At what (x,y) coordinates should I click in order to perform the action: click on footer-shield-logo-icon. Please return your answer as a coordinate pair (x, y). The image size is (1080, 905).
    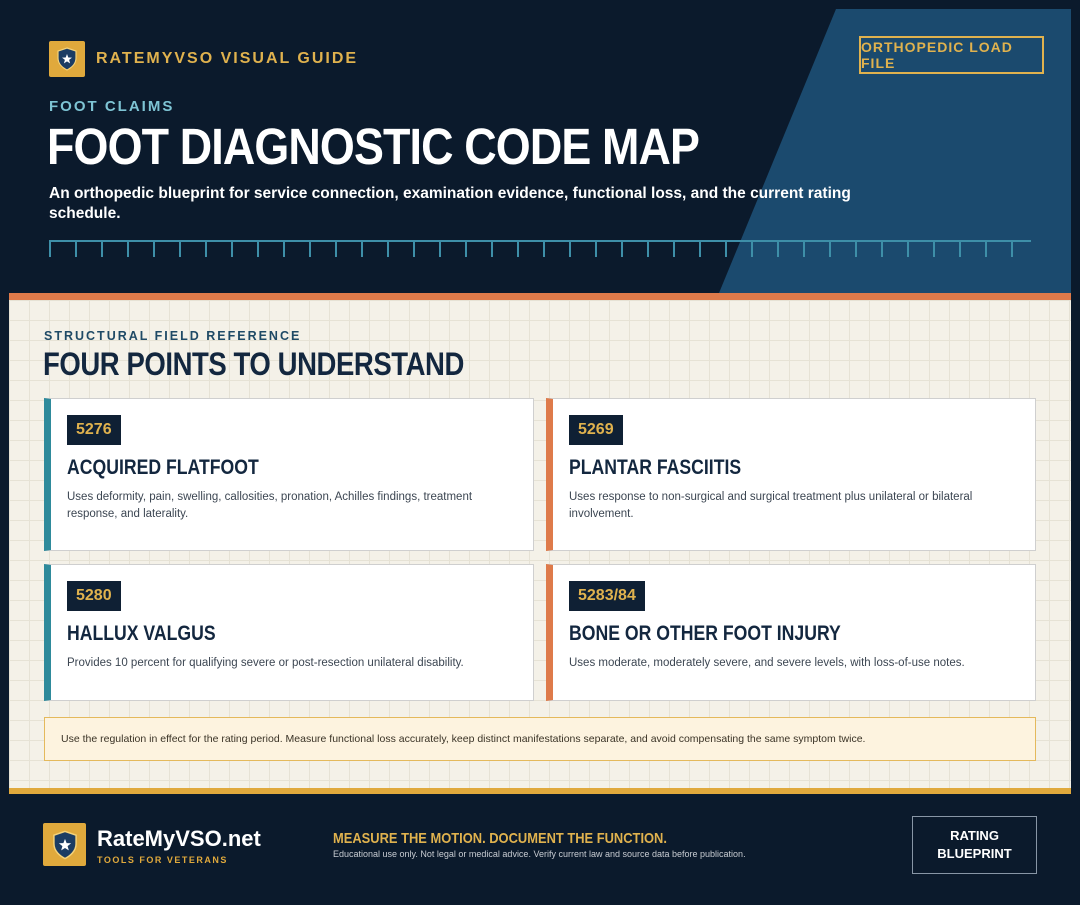
    Looking at the image, I should click on (64, 844).